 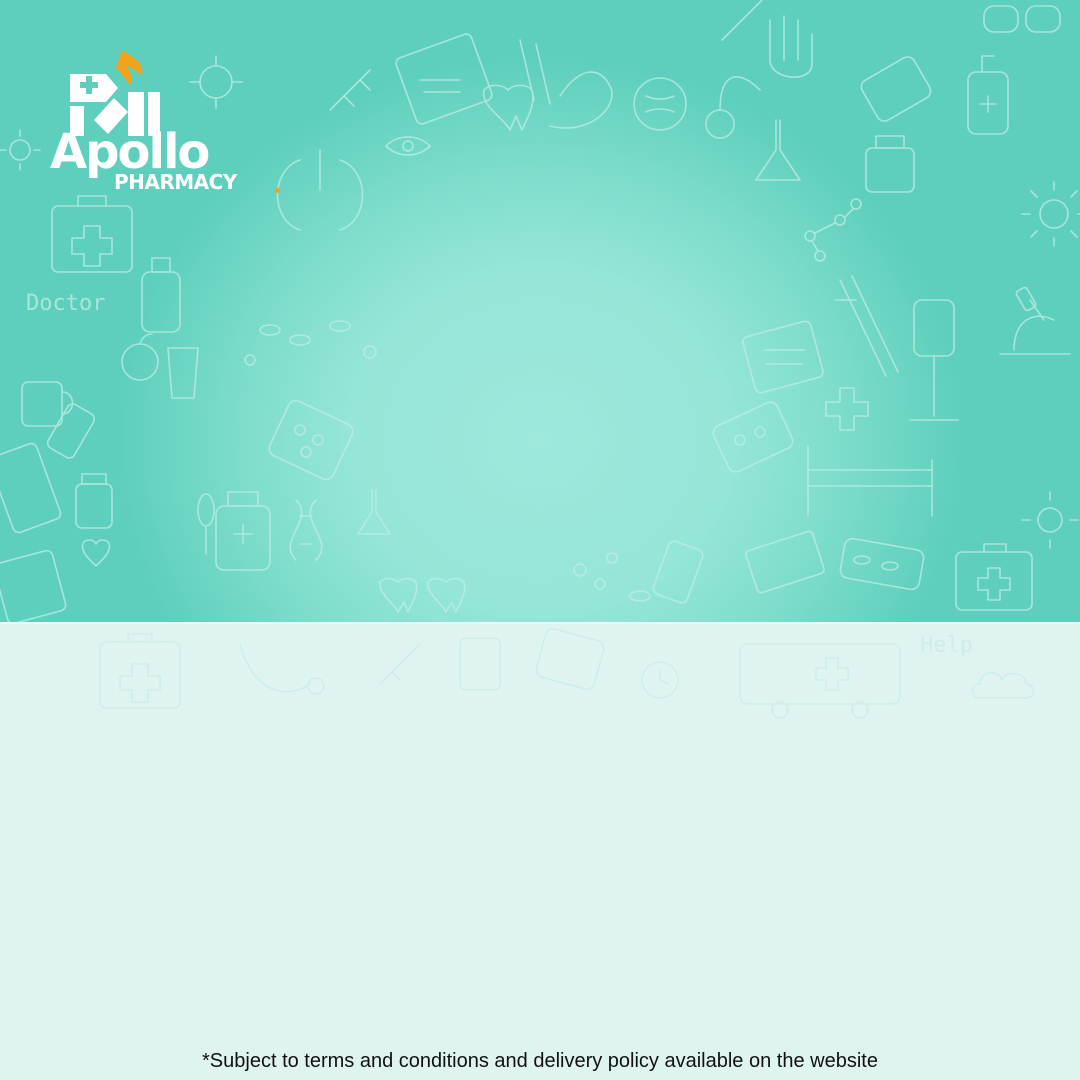 I want to click on logo-wordmark: Apollo, so click(x=130, y=152).